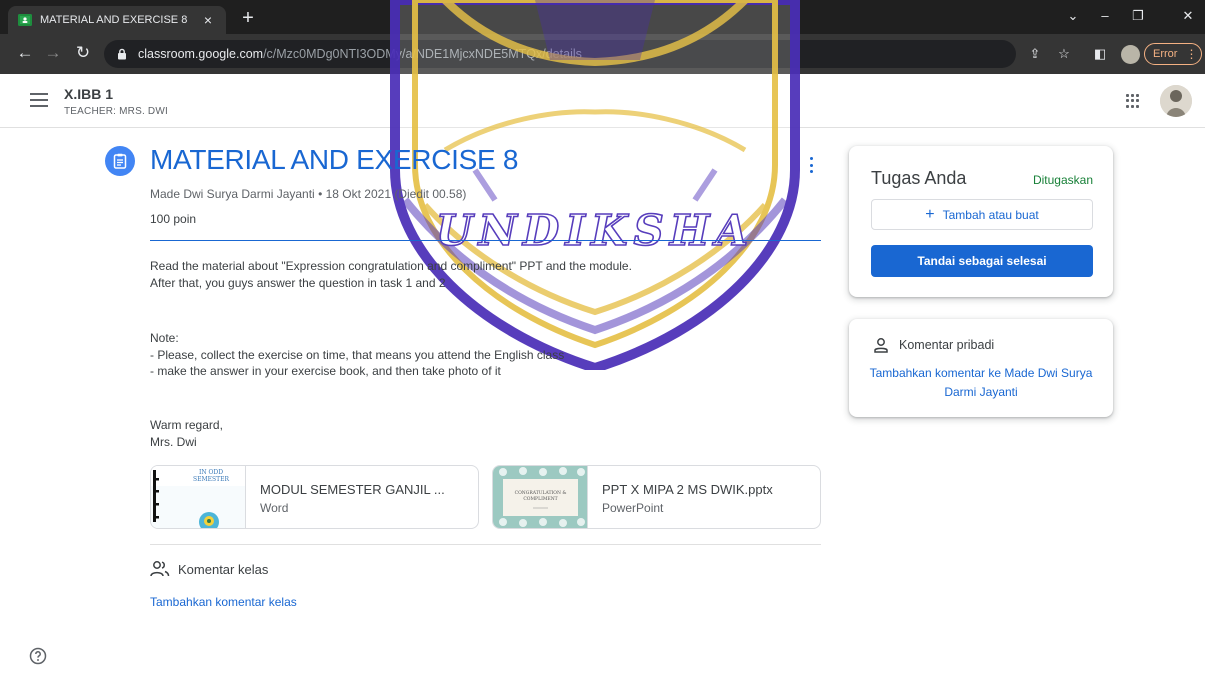 The width and height of the screenshot is (1205, 677). What do you see at coordinates (1130, 54) in the screenshot?
I see `profile-avatar` at bounding box center [1130, 54].